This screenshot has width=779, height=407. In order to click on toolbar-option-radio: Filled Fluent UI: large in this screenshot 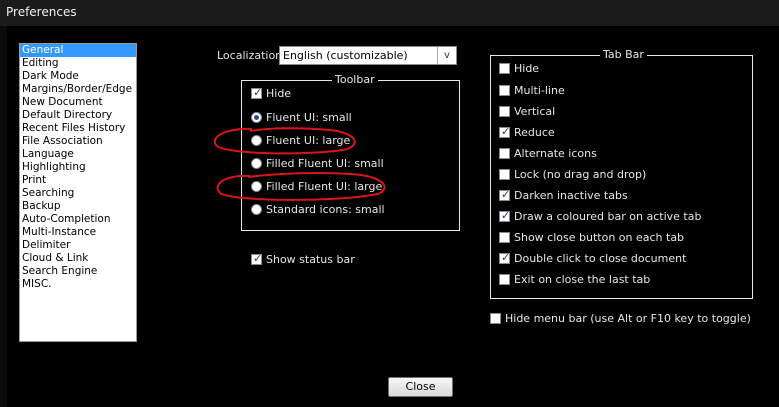, I will do `click(316, 187)`.